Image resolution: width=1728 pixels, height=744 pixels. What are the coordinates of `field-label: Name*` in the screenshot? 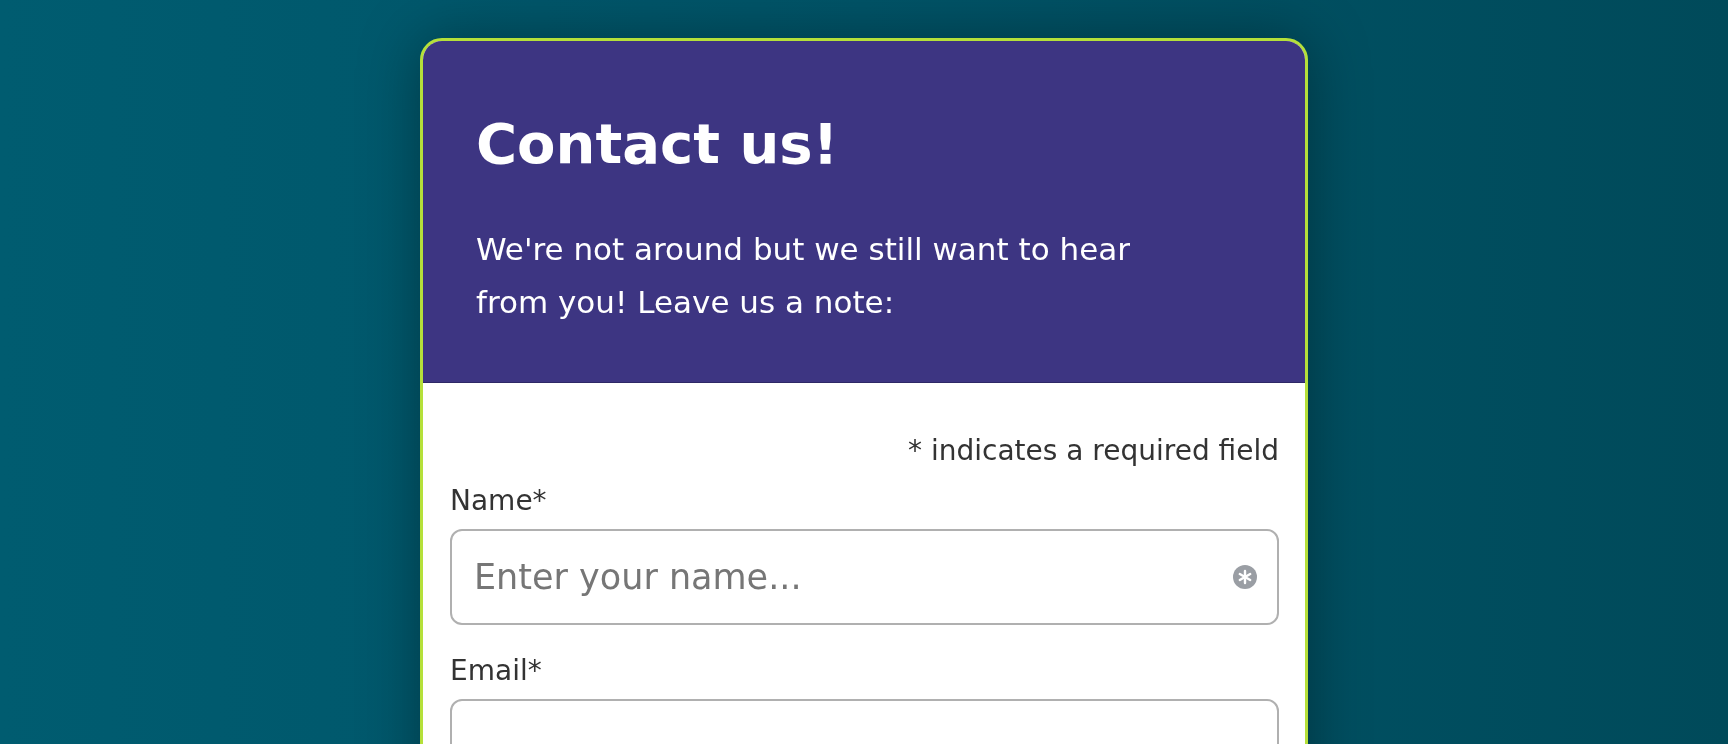 It's located at (499, 501).